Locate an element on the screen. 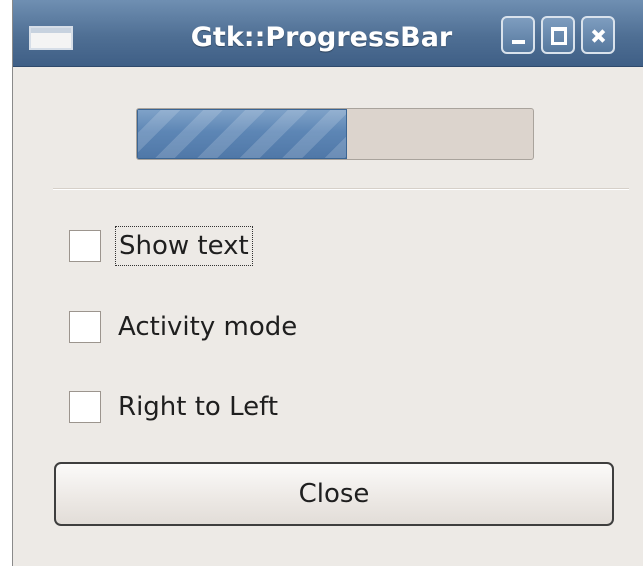 The width and height of the screenshot is (643, 566). activity-mode-label: Activity mode is located at coordinates (207, 327).